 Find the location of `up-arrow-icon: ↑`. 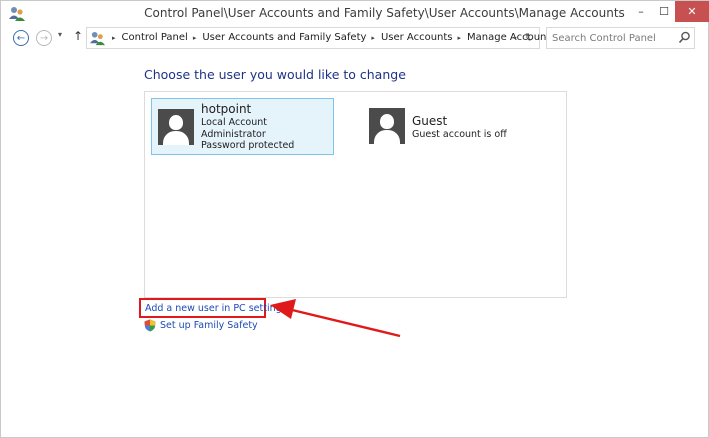

up-arrow-icon: ↑ is located at coordinates (78, 36).